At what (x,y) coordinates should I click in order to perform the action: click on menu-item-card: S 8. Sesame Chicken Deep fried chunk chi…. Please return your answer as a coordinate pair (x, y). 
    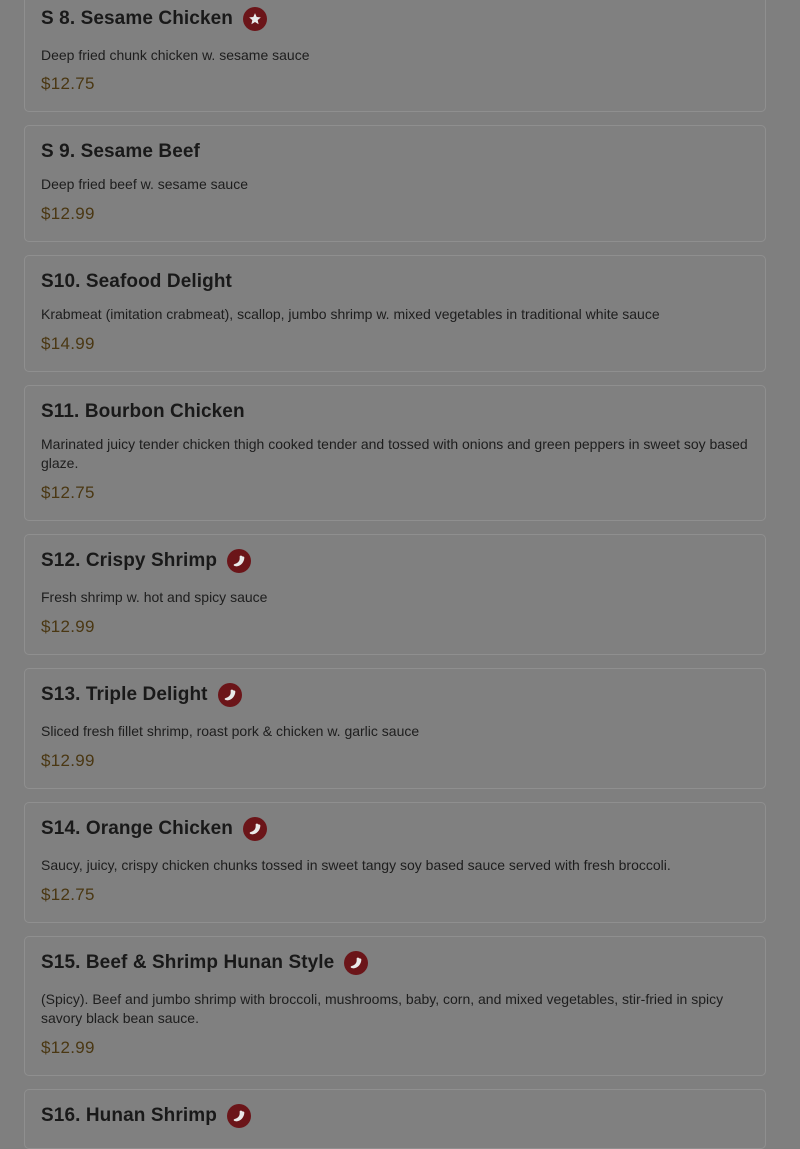
    Looking at the image, I should click on (395, 56).